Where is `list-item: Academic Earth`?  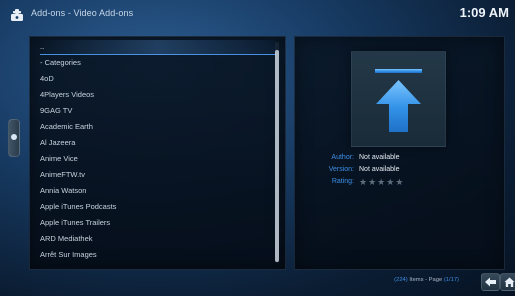
list-item: Academic Earth is located at coordinates (158, 127).